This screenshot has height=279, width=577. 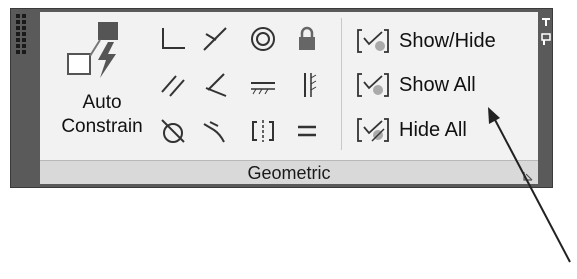 I want to click on concentric-icon, so click(x=263, y=39).